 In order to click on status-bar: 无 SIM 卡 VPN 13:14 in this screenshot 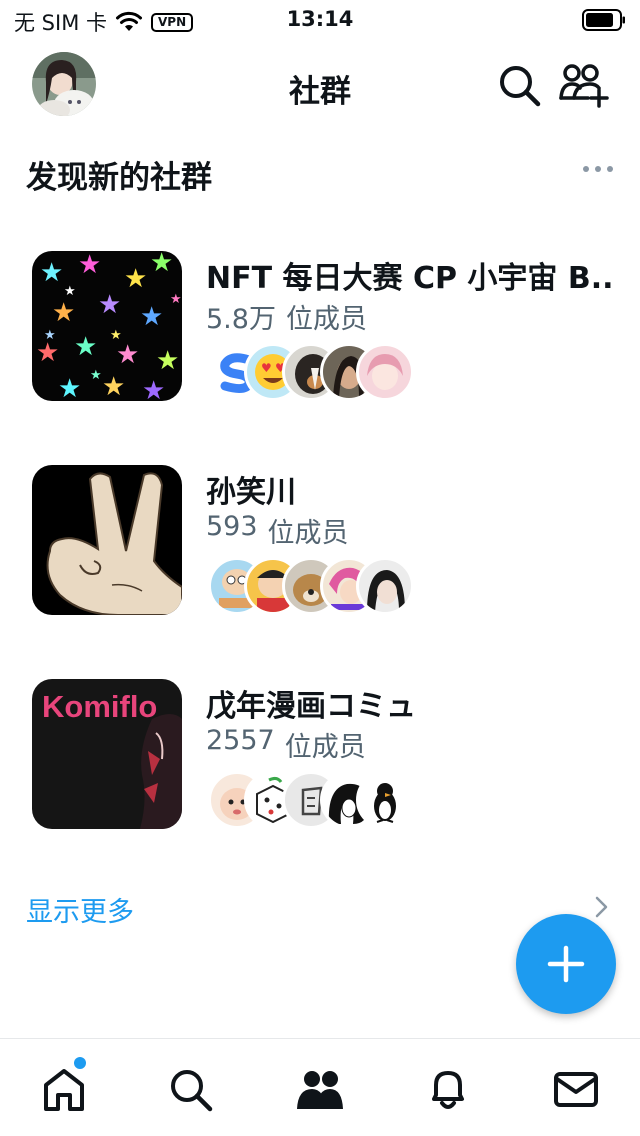, I will do `click(320, 20)`.